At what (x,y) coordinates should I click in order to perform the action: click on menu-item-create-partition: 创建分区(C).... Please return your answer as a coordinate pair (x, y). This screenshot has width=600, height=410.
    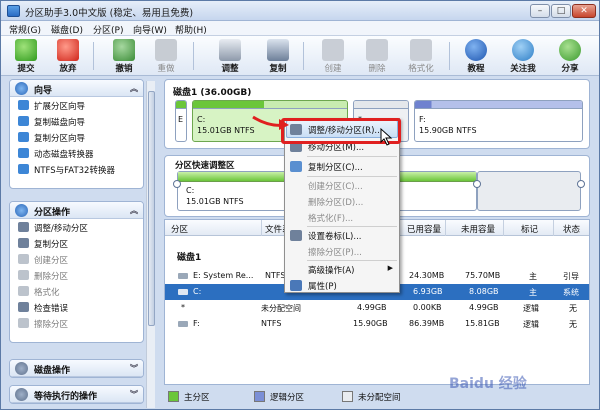
    Looking at the image, I should click on (342, 185).